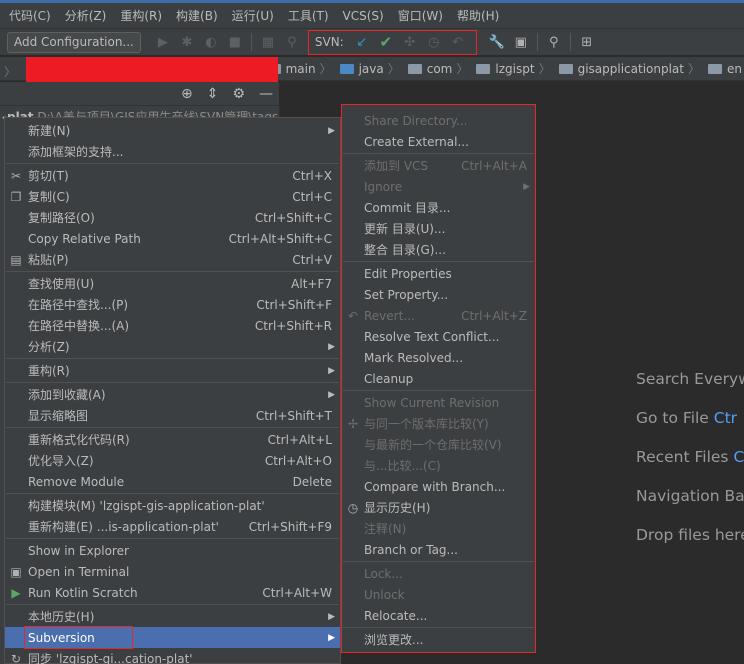 Image resolution: width=744 pixels, height=664 pixels. What do you see at coordinates (685, 457) in the screenshot?
I see `editor-hint-text: Recent Files` at bounding box center [685, 457].